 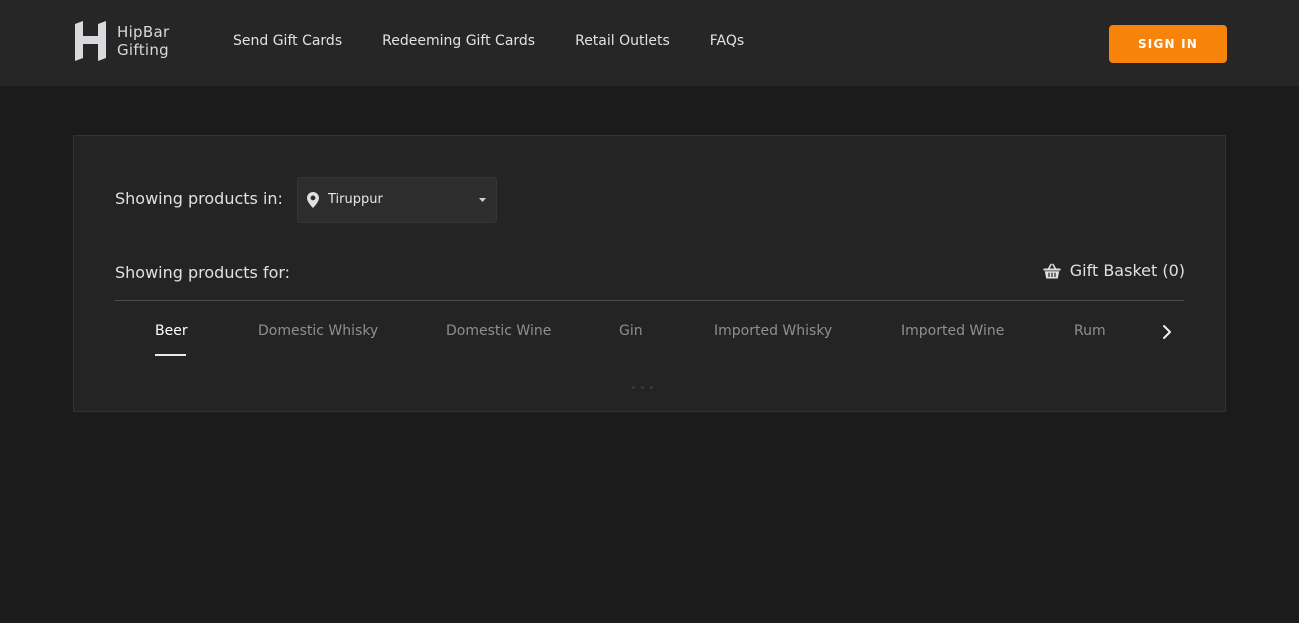 What do you see at coordinates (143, 50) in the screenshot?
I see `logo-text-line2: Gifting` at bounding box center [143, 50].